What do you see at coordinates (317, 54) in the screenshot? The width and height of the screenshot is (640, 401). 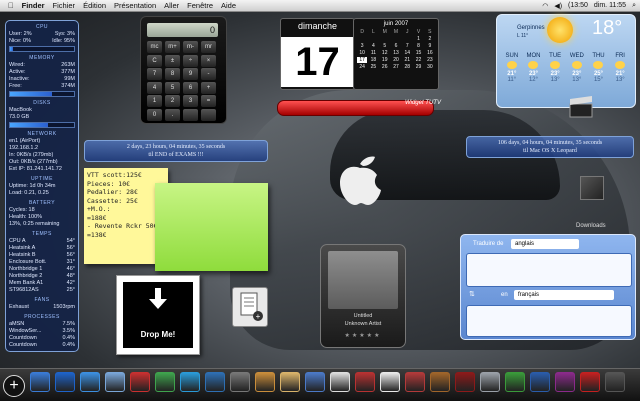 I see `calendar-day-widget: dimanche 17` at bounding box center [317, 54].